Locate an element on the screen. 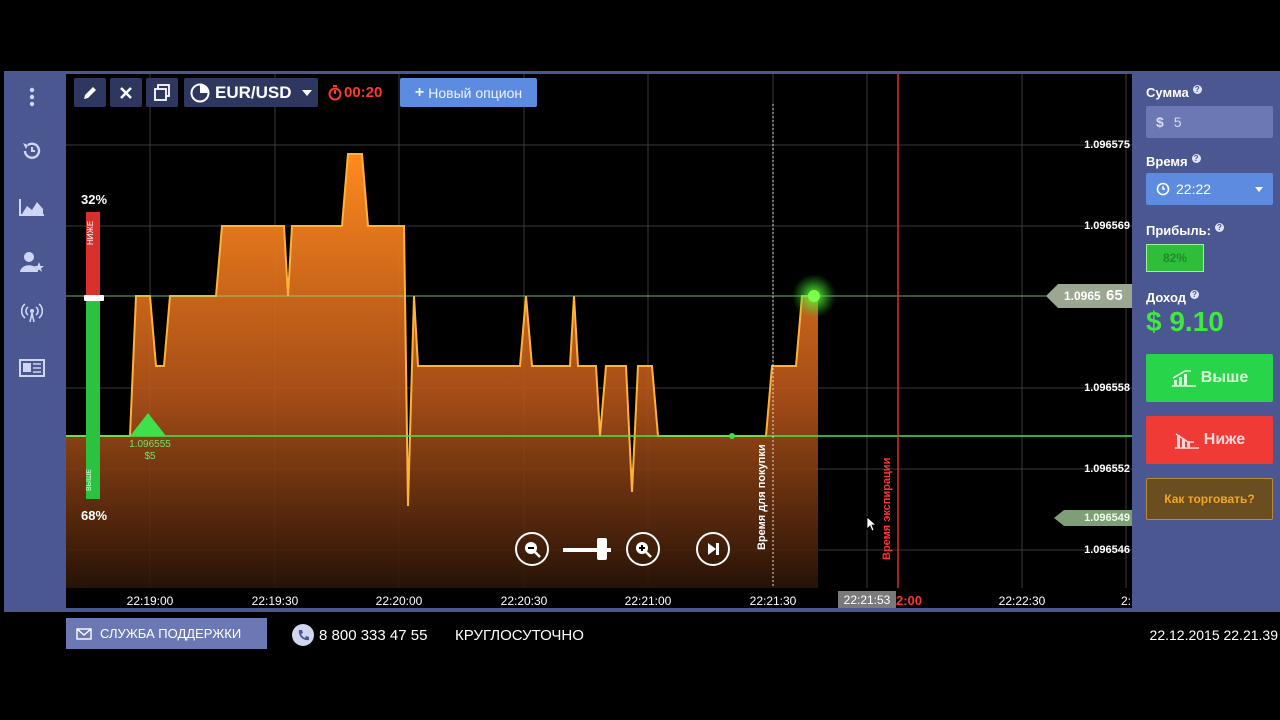 This screenshot has width=1280, height=720. expiry-time-label: Время экспирации is located at coordinates (887, 508).